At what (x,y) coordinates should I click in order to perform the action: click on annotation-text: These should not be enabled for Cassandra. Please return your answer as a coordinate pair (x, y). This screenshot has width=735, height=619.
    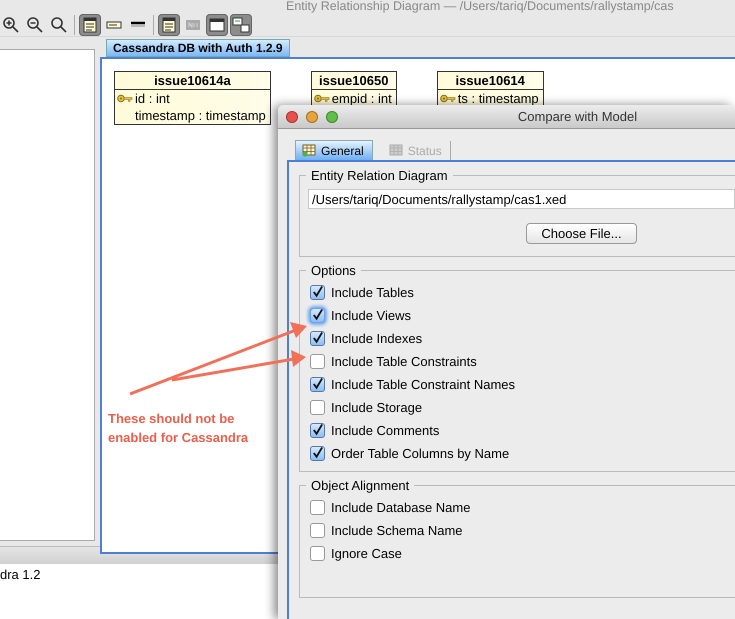
    Looking at the image, I should click on (179, 428).